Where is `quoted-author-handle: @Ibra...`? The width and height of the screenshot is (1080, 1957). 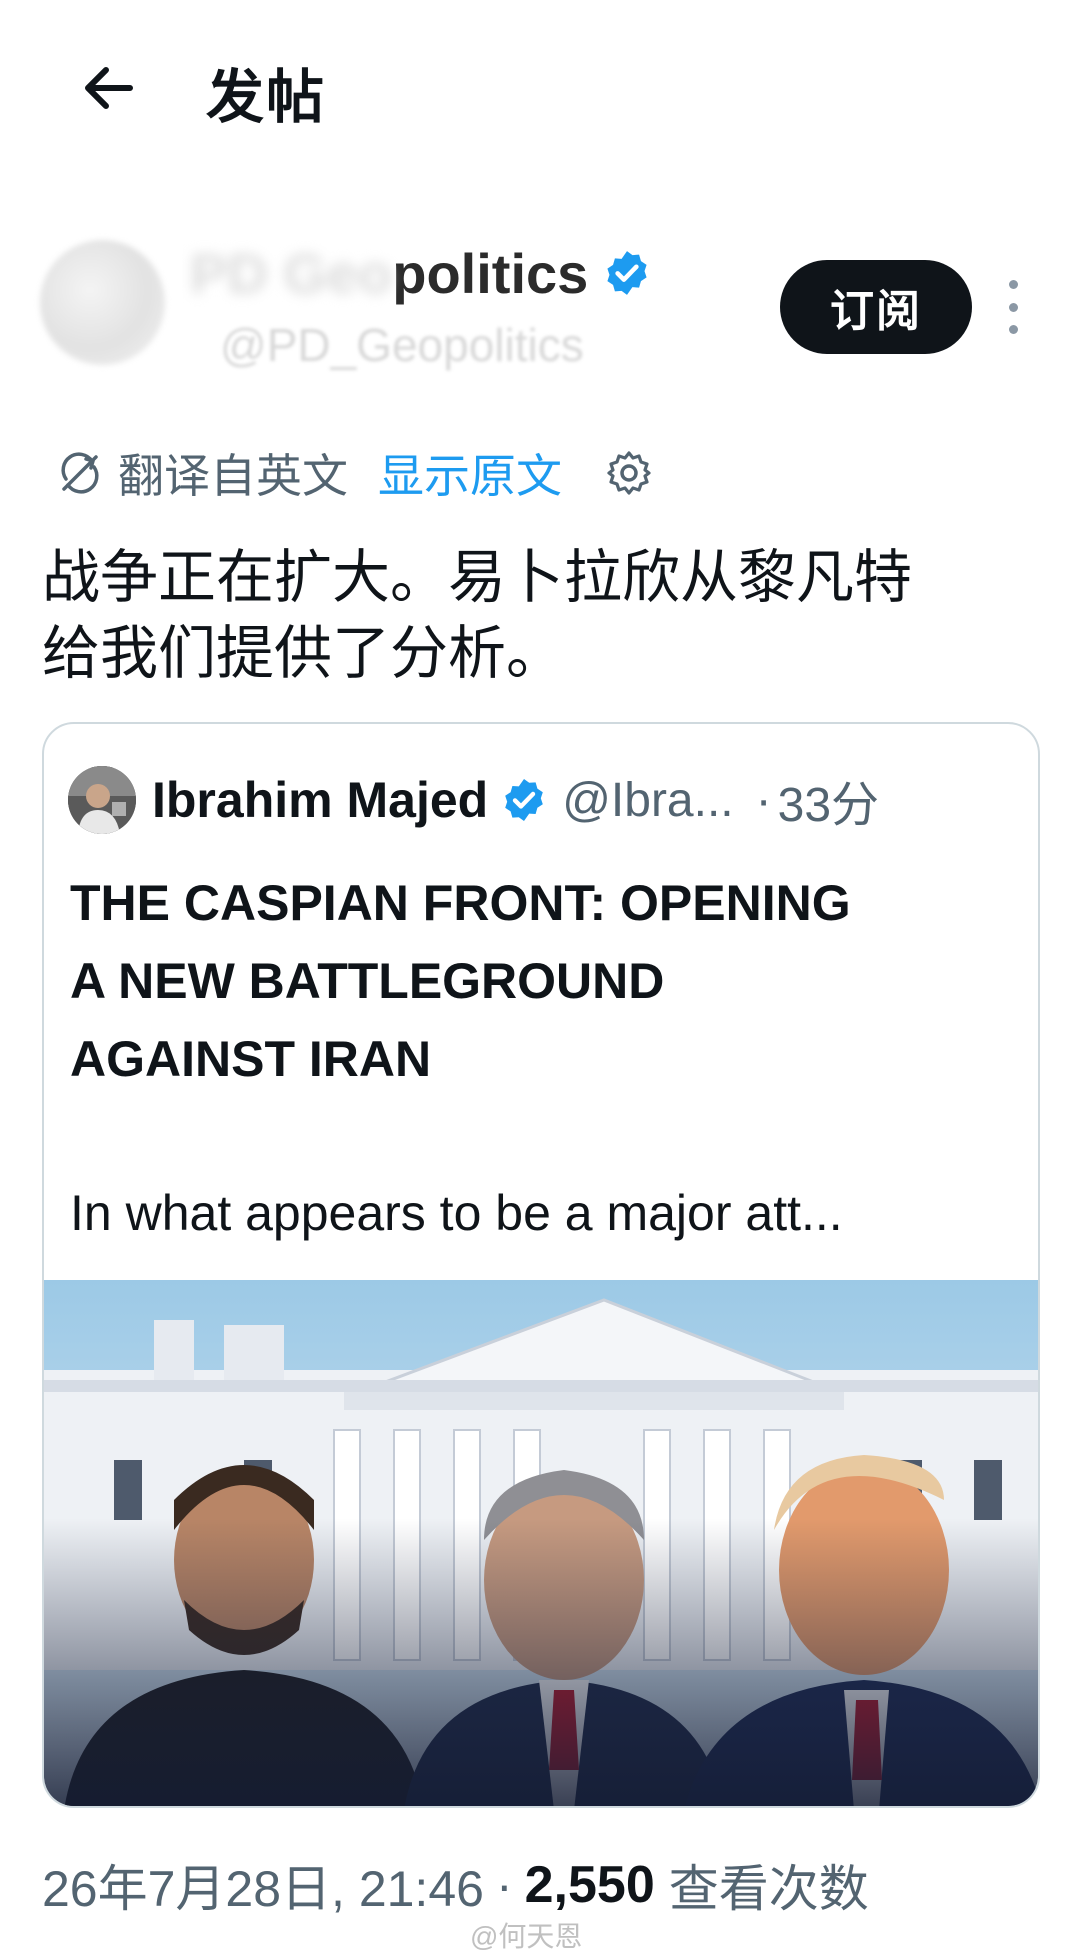 quoted-author-handle: @Ibra... is located at coordinates (648, 800).